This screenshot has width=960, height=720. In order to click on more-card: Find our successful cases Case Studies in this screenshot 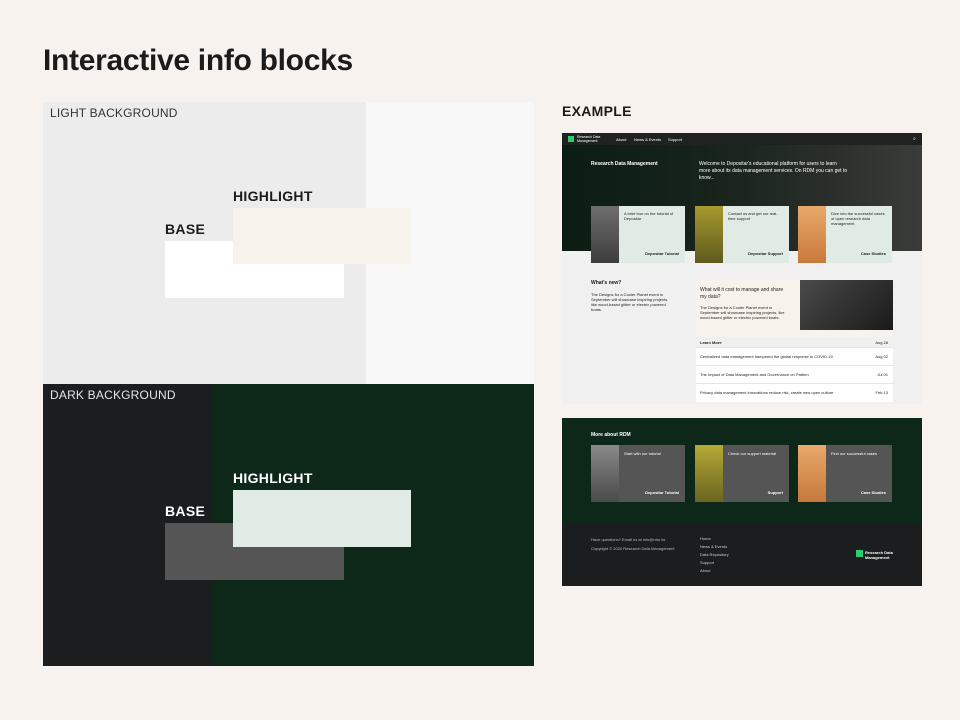, I will do `click(845, 473)`.